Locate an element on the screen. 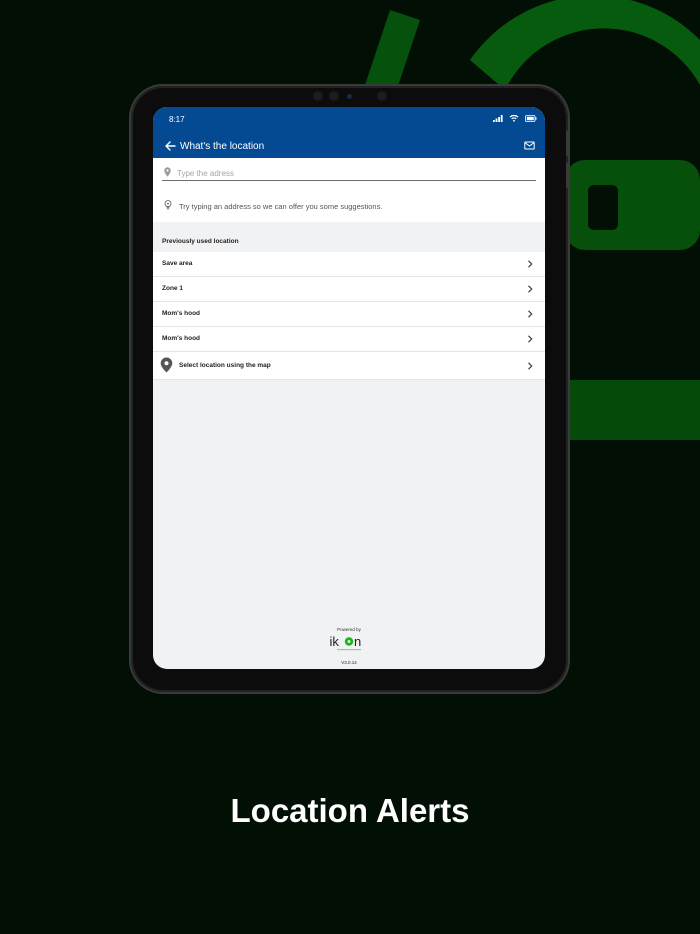 The width and height of the screenshot is (700, 934). wifi-icon is located at coordinates (514, 118).